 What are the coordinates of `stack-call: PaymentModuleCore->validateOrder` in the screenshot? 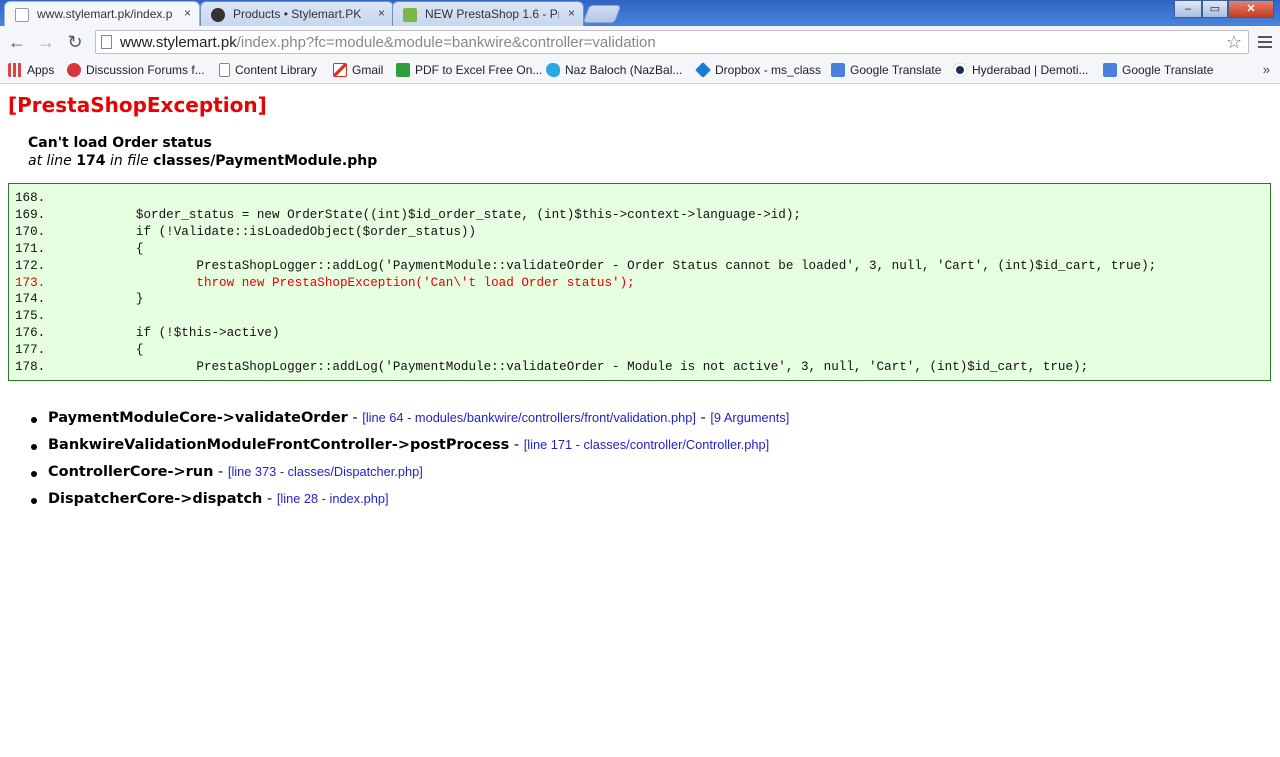 It's located at (198, 418).